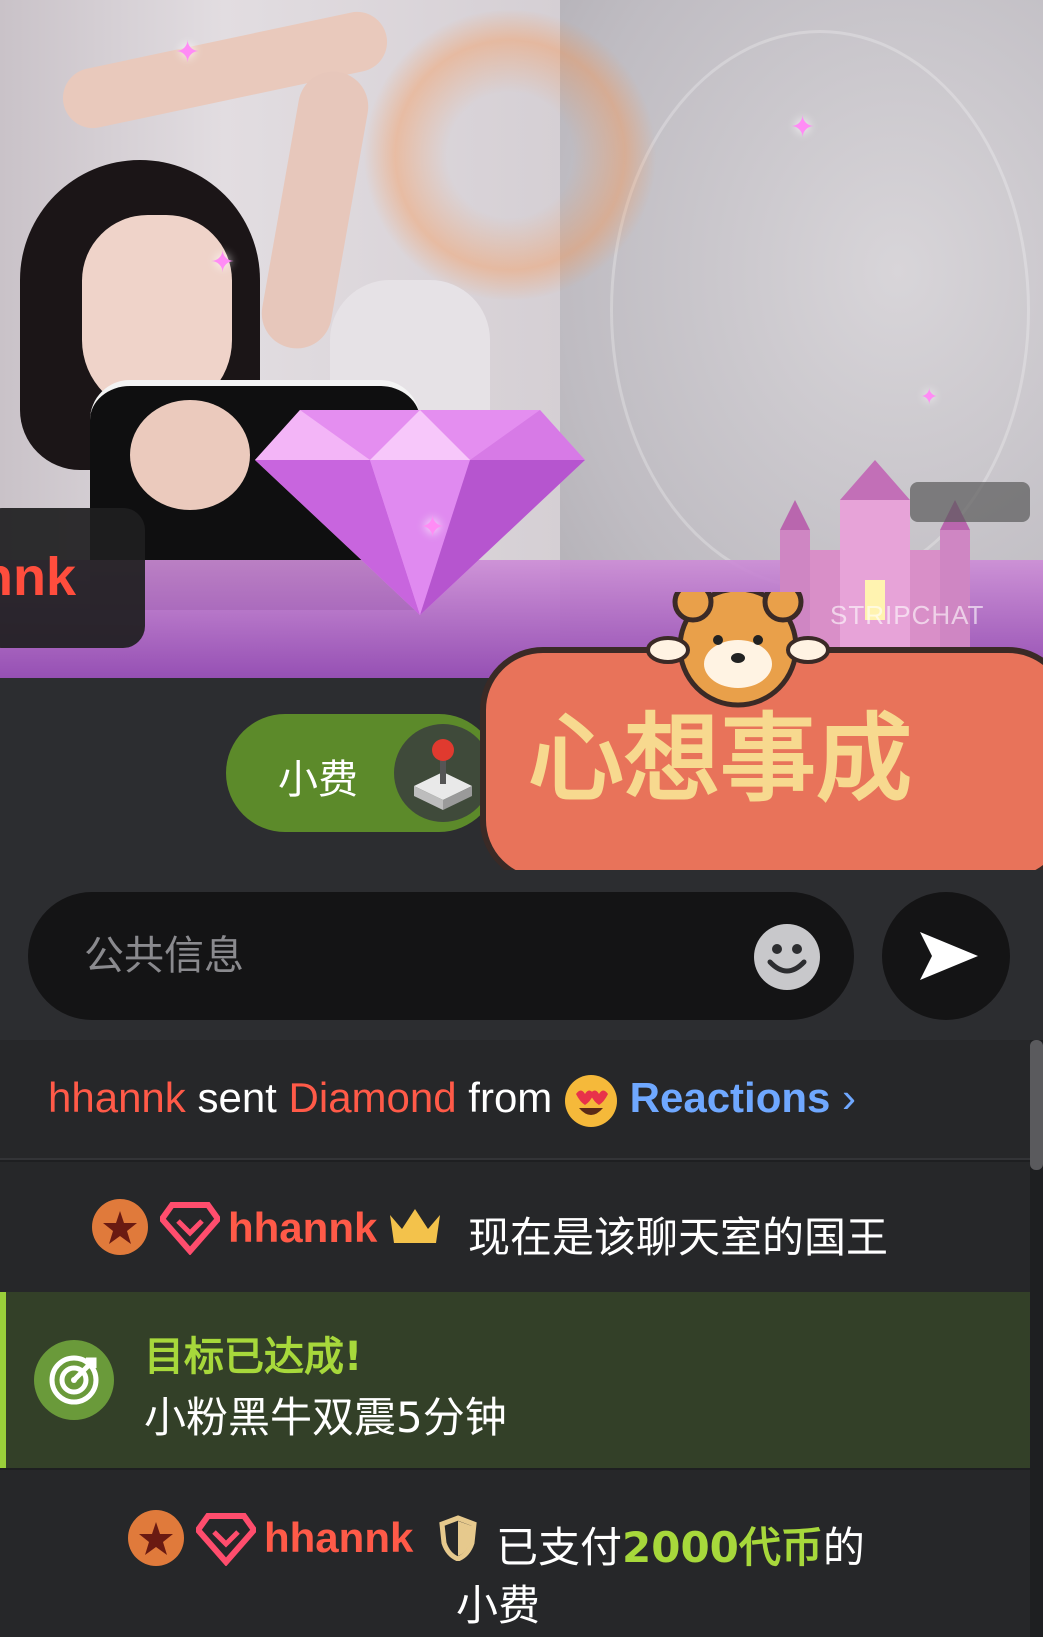 The height and width of the screenshot is (1637, 1043). I want to click on username-overlay: nnk, so click(72, 578).